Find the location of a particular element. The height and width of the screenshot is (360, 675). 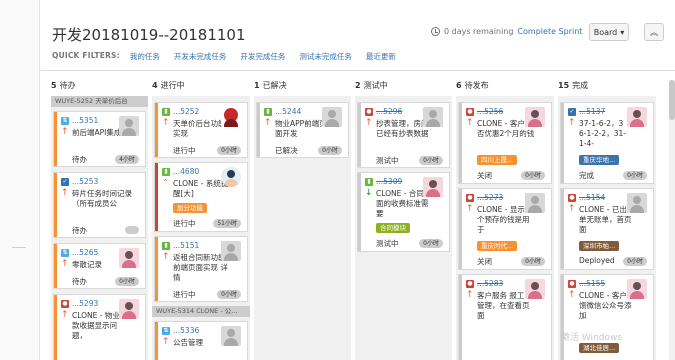

issue-key: ...5252 is located at coordinates (186, 111).